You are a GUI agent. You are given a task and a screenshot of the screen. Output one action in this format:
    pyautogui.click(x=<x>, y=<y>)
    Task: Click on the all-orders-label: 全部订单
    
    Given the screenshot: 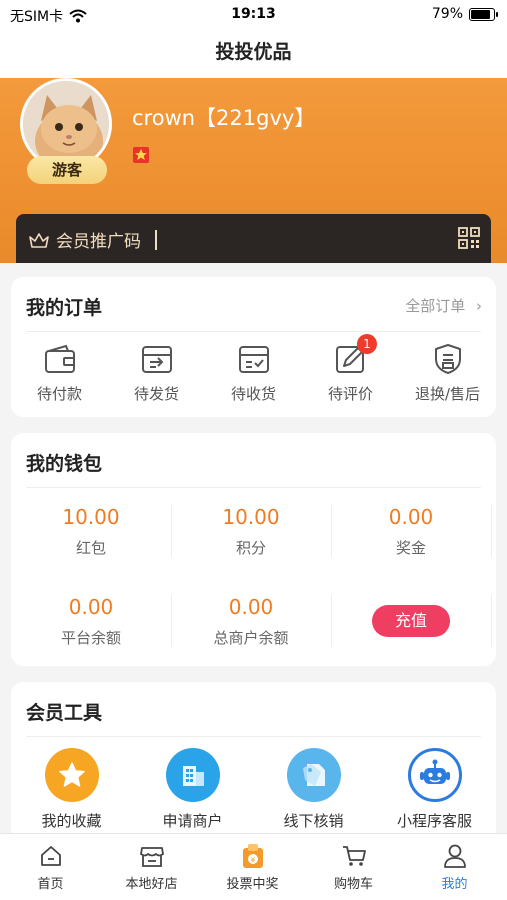 What is the action you would take?
    pyautogui.click(x=435, y=306)
    